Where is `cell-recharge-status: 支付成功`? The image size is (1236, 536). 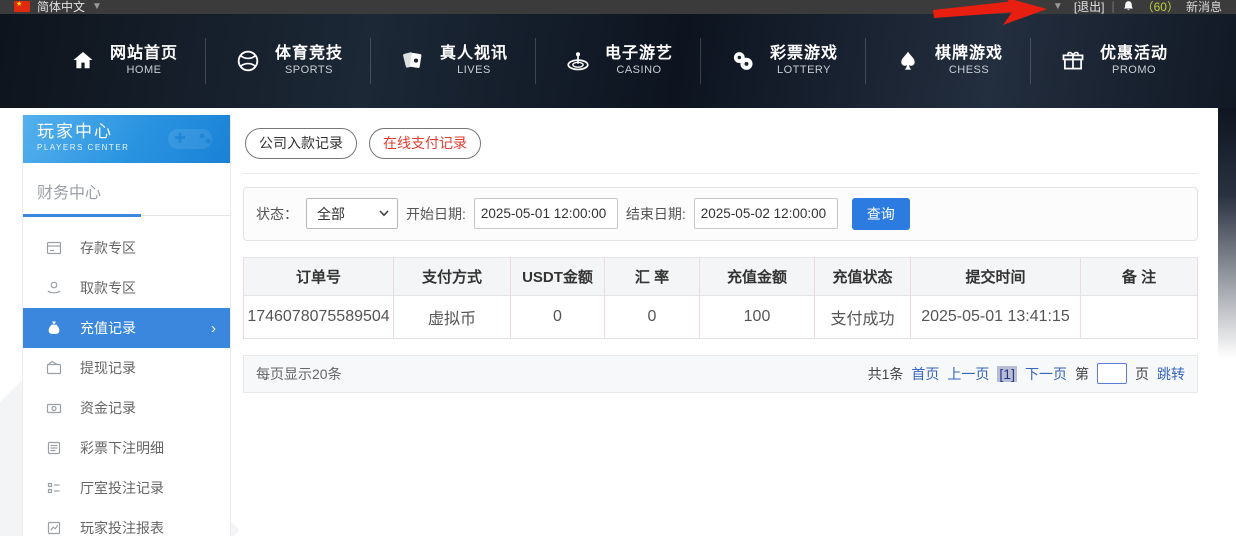 cell-recharge-status: 支付成功 is located at coordinates (862, 317).